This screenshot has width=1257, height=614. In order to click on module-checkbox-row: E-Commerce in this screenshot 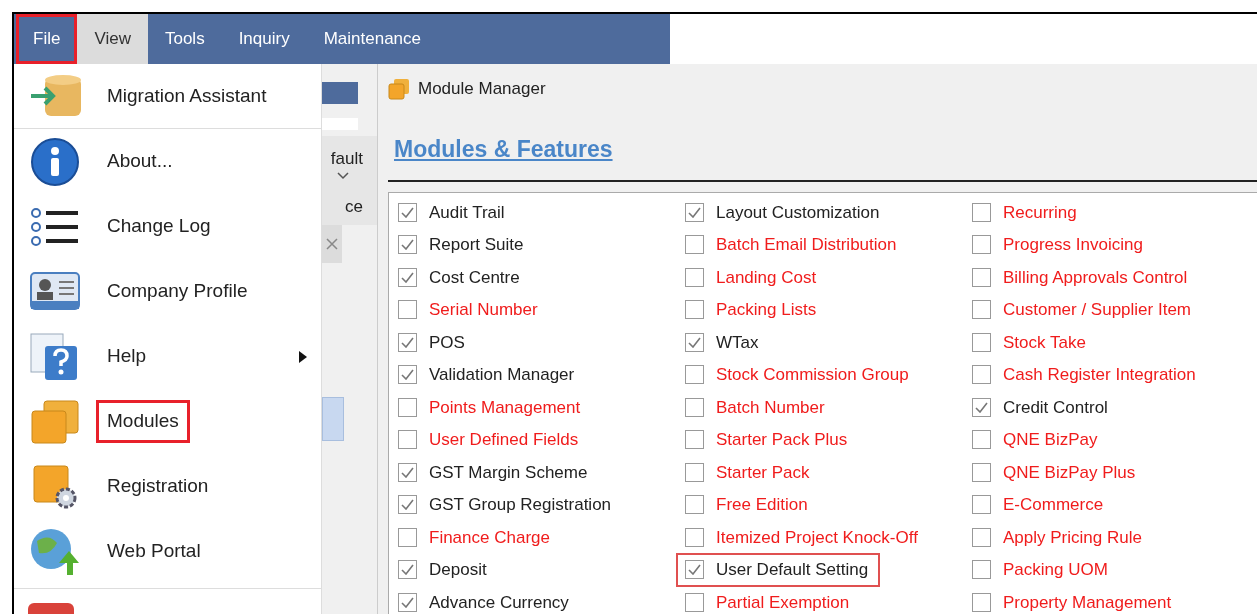, I will do `click(1039, 504)`.